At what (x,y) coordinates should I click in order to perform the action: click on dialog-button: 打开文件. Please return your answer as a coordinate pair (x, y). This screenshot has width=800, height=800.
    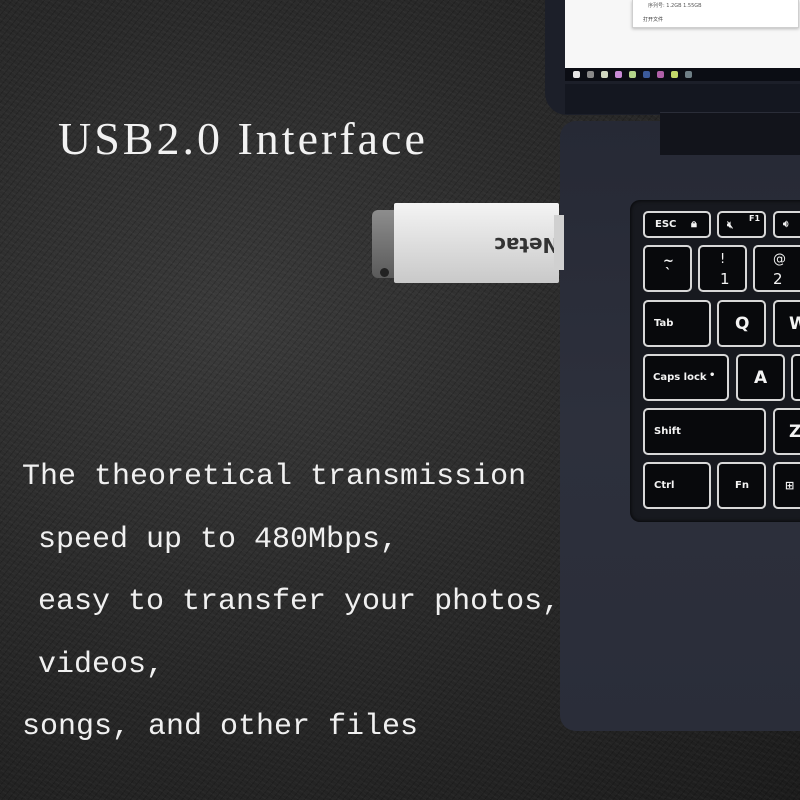
    Looking at the image, I should click on (653, 19).